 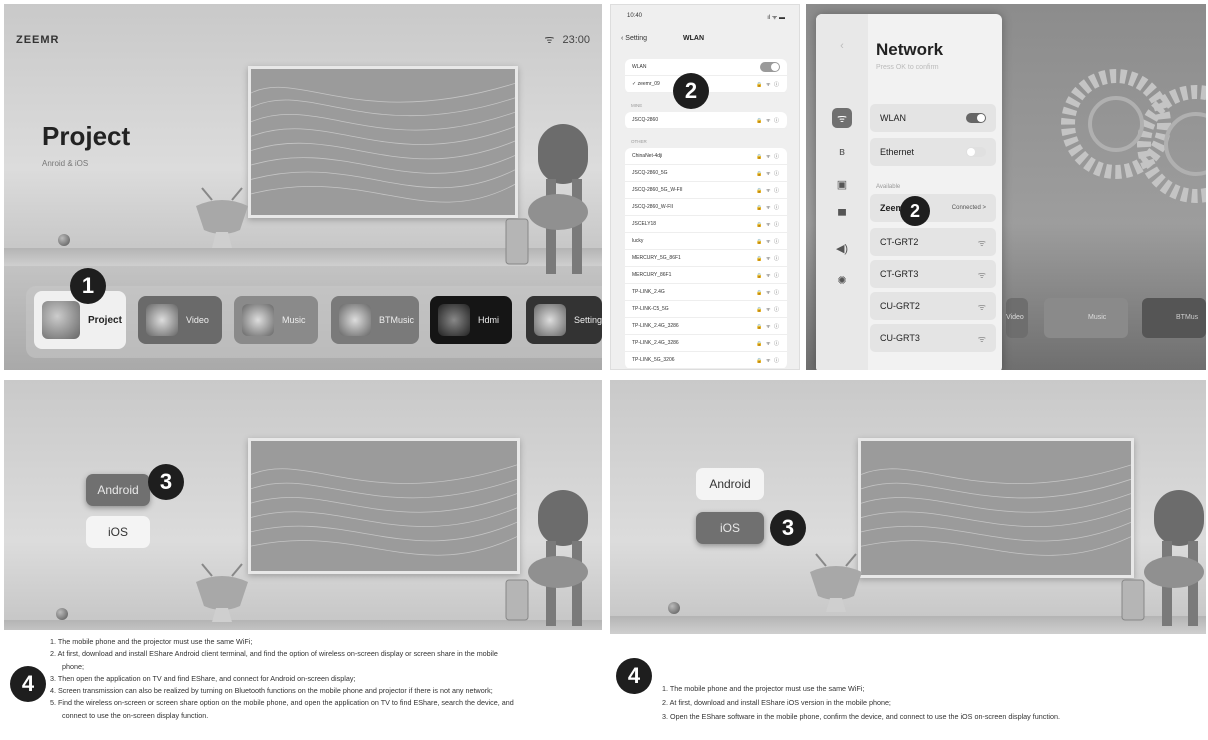 I want to click on ethernet-toggle, so click(x=976, y=152).